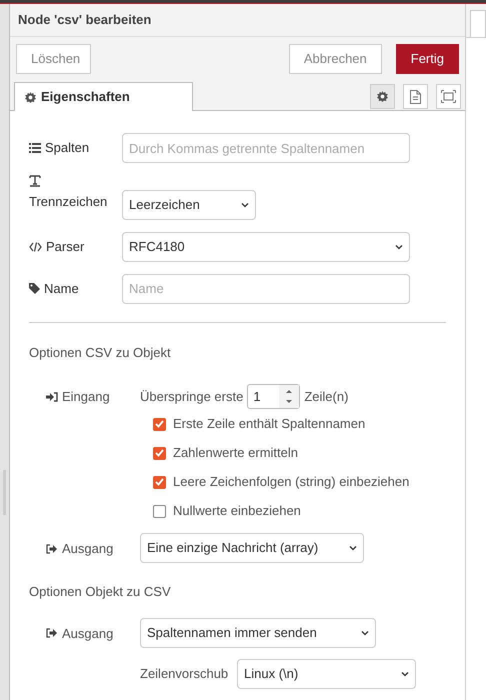 The height and width of the screenshot is (700, 486). I want to click on unit-label: Zeile(n), so click(326, 397).